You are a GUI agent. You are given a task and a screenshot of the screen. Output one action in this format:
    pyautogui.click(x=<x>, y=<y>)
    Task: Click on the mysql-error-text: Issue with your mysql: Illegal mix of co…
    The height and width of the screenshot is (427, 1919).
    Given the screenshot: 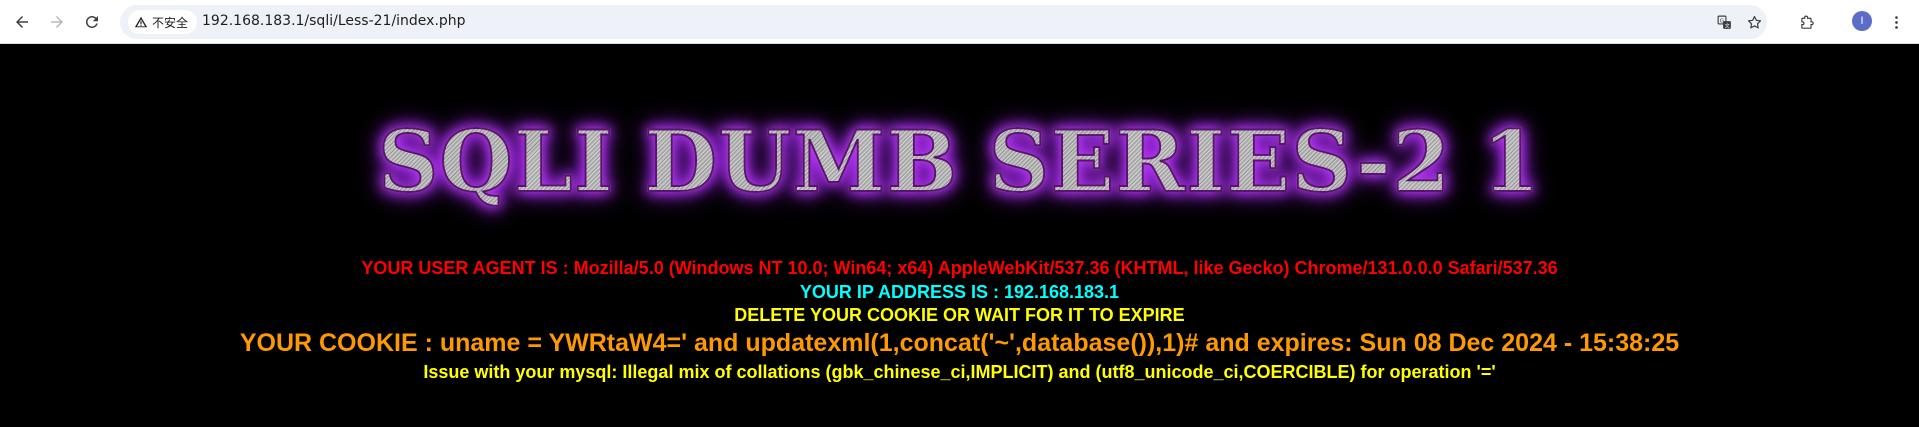 What is the action you would take?
    pyautogui.click(x=959, y=372)
    